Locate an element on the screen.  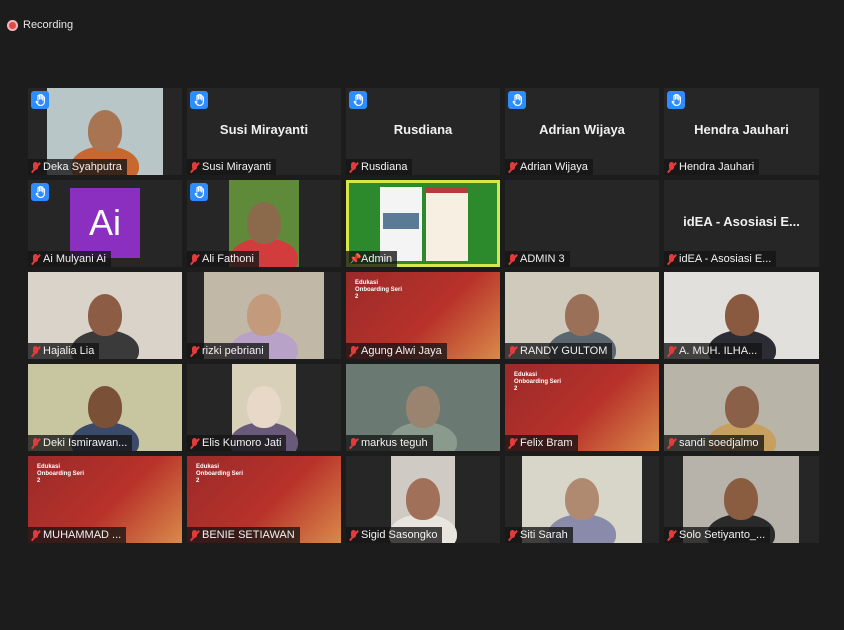
participant-tile: Hendra Jauhari Hendra Jauhari is located at coordinates (741, 131).